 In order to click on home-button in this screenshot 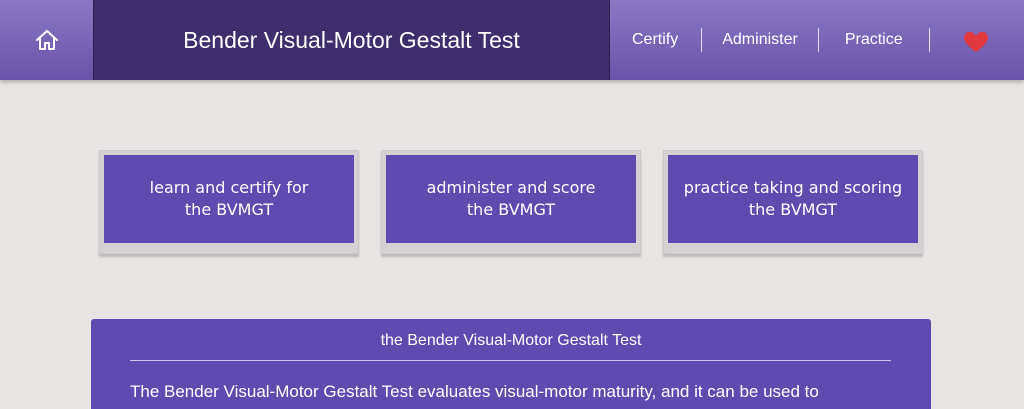, I will do `click(46, 40)`.